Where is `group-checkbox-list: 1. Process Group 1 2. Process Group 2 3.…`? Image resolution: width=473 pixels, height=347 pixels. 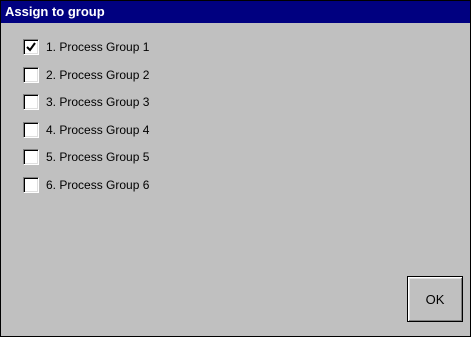 group-checkbox-list: 1. Process Group 1 2. Process Group 2 3.… is located at coordinates (86, 121).